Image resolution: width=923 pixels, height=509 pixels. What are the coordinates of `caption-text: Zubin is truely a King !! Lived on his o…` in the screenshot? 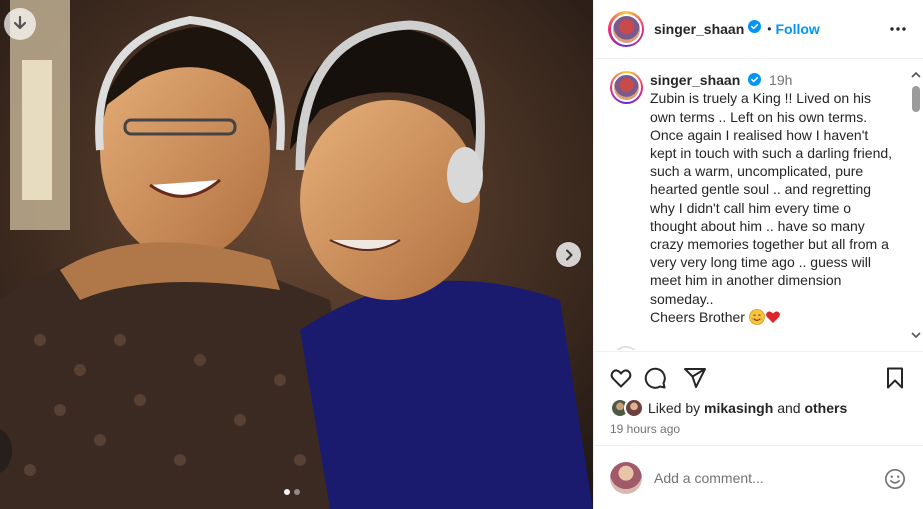 It's located at (771, 207).